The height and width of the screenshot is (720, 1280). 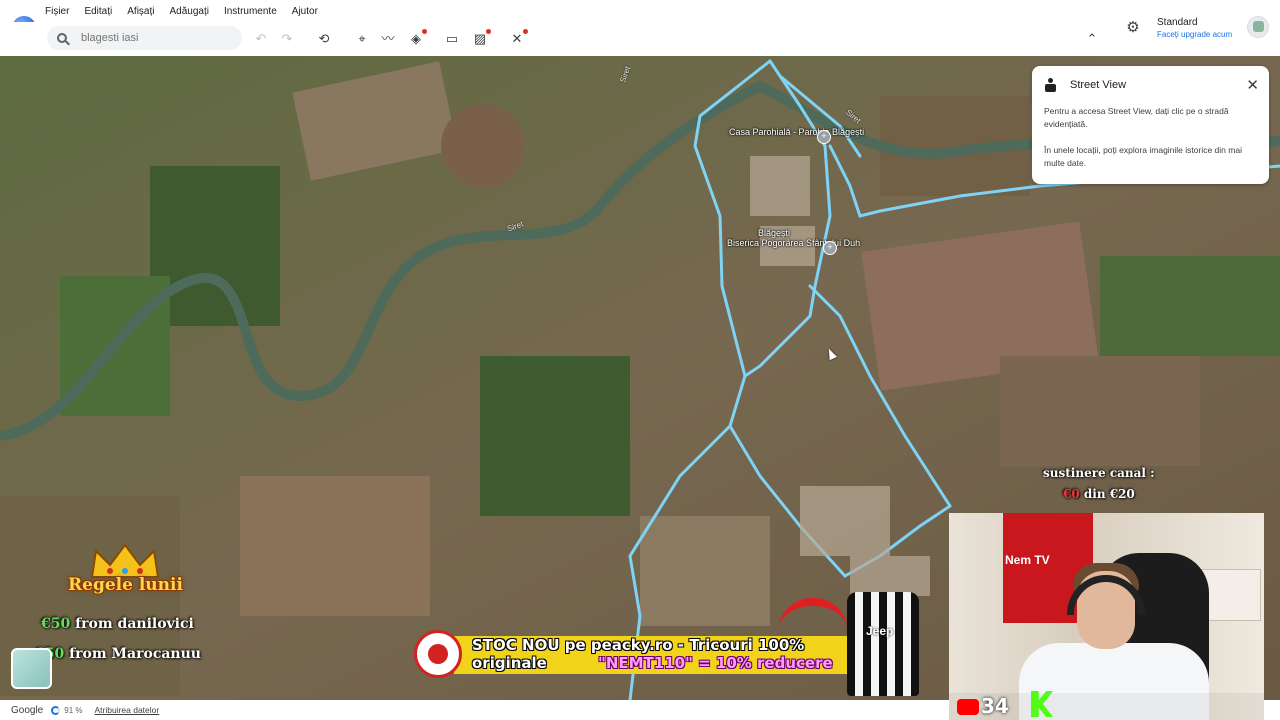 I want to click on street-view-title: Street View, so click(x=1098, y=85).